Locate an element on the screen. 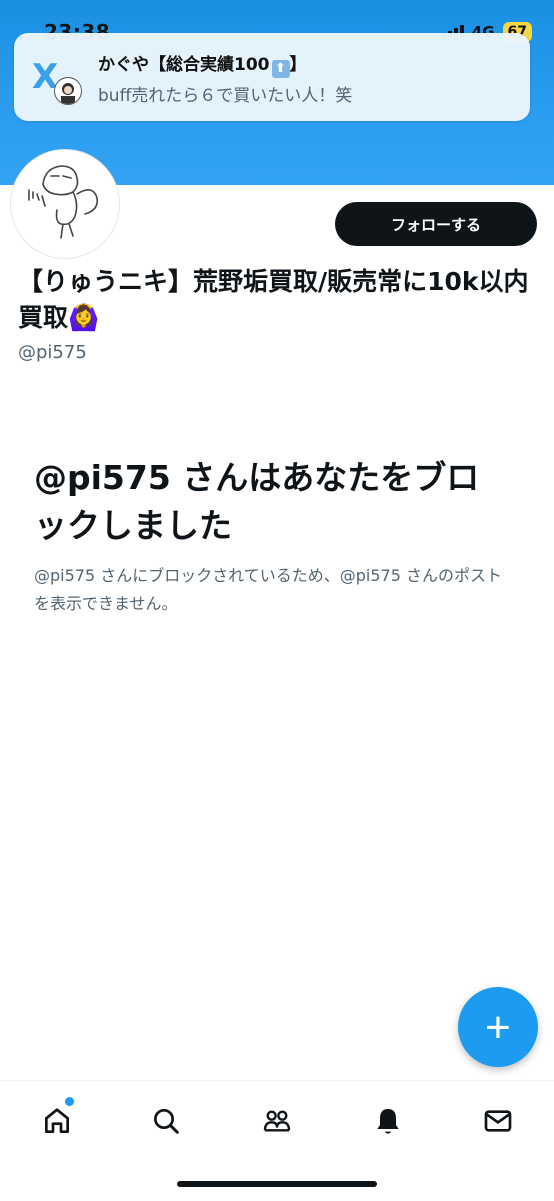 The height and width of the screenshot is (1201, 554). up-arrow-icon: ⬆ is located at coordinates (280, 69).